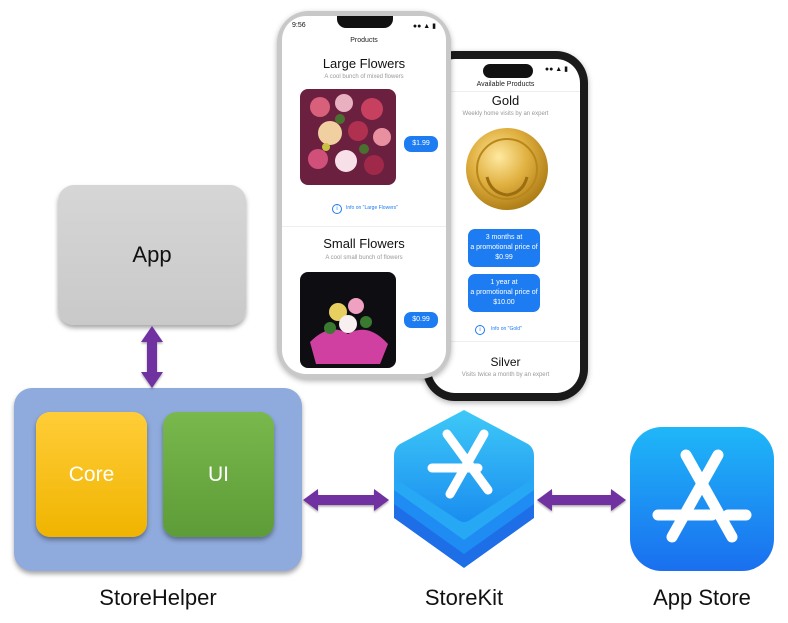  Describe the element at coordinates (507, 169) in the screenshot. I see `gold-medal-image` at that location.